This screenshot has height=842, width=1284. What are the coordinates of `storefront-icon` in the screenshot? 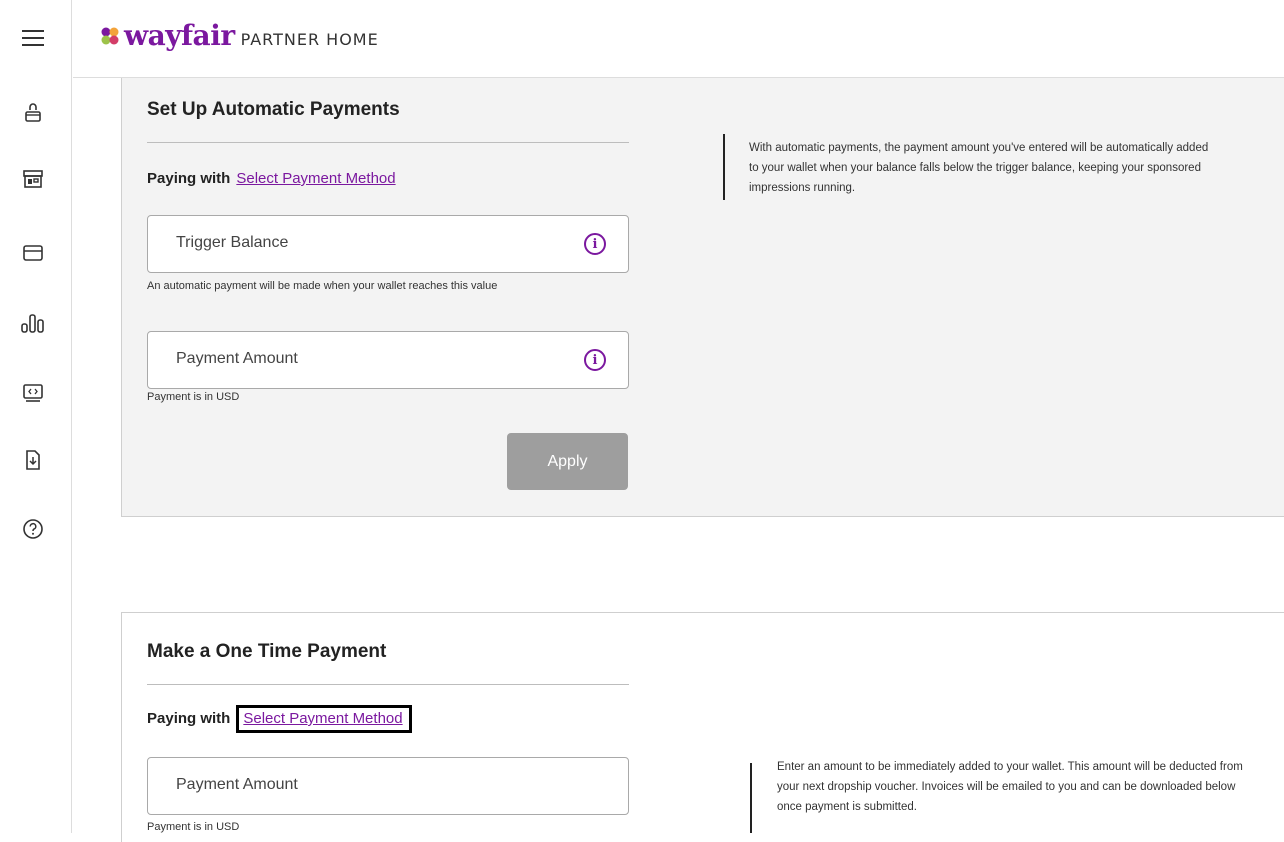 It's located at (33, 179).